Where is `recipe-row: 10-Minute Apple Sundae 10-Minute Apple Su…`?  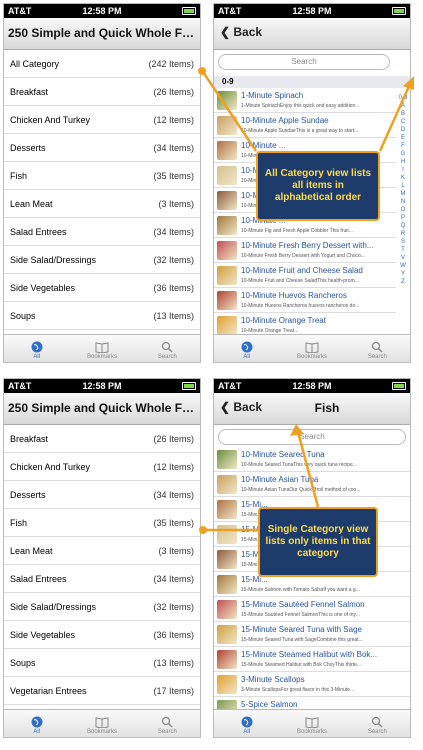 recipe-row: 10-Minute Apple Sundae 10-Minute Apple Su… is located at coordinates (305, 125).